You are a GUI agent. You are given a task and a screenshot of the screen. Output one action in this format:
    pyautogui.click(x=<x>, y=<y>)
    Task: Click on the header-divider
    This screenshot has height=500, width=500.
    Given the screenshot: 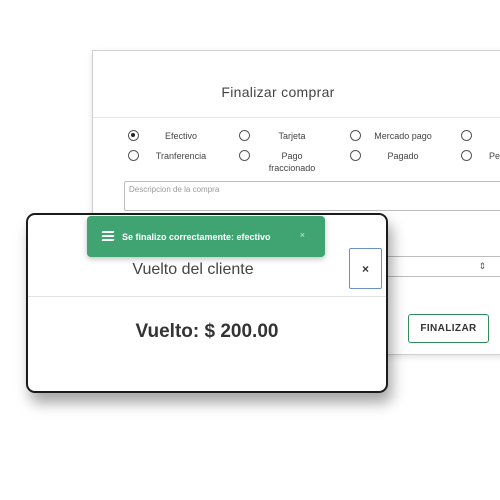 What is the action you would take?
    pyautogui.click(x=296, y=117)
    